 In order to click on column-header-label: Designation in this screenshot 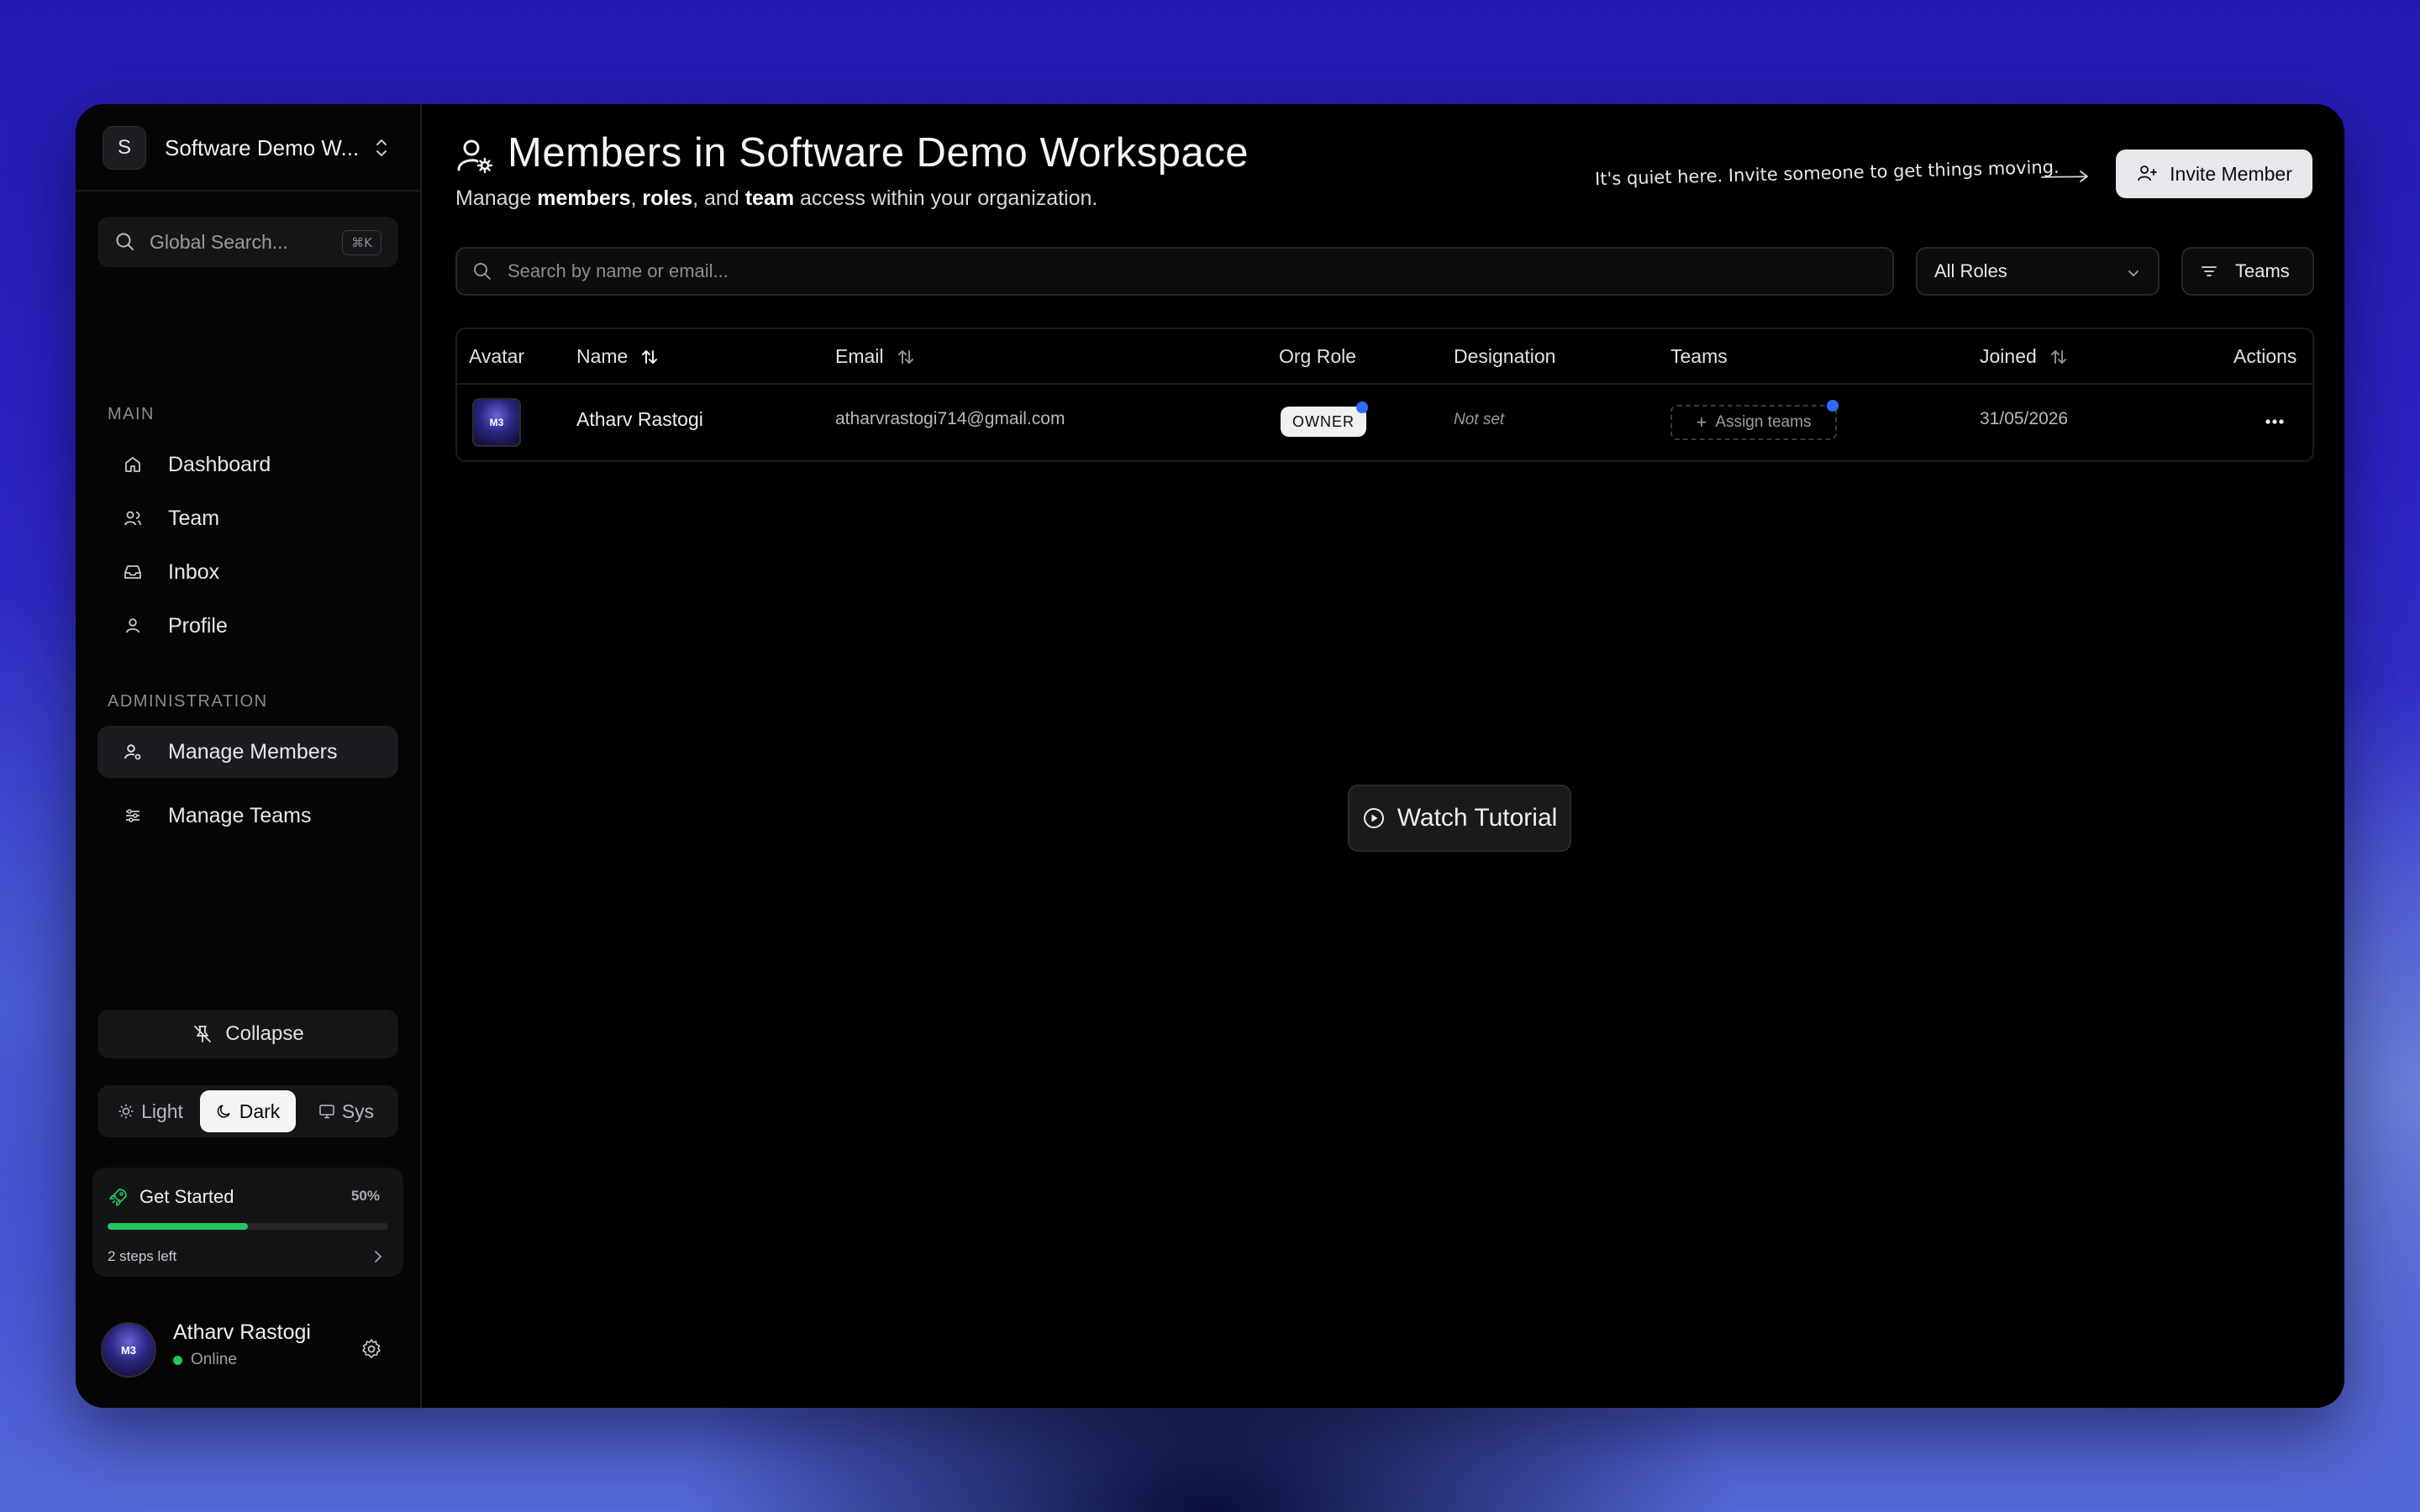, I will do `click(1505, 356)`.